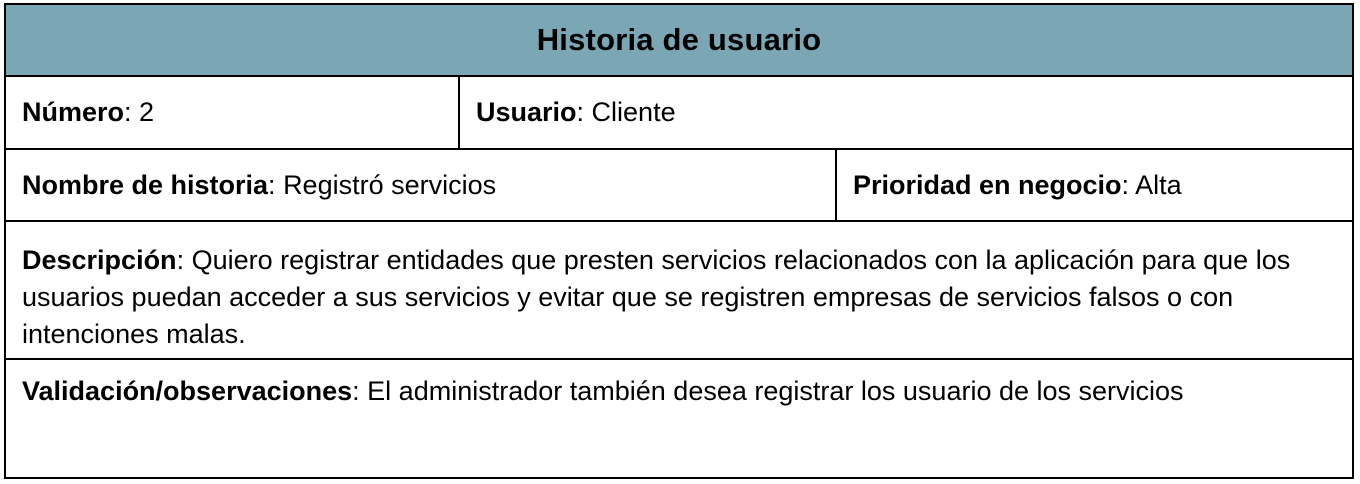  What do you see at coordinates (187, 391) in the screenshot?
I see `validacion-label: Validación/observaciones` at bounding box center [187, 391].